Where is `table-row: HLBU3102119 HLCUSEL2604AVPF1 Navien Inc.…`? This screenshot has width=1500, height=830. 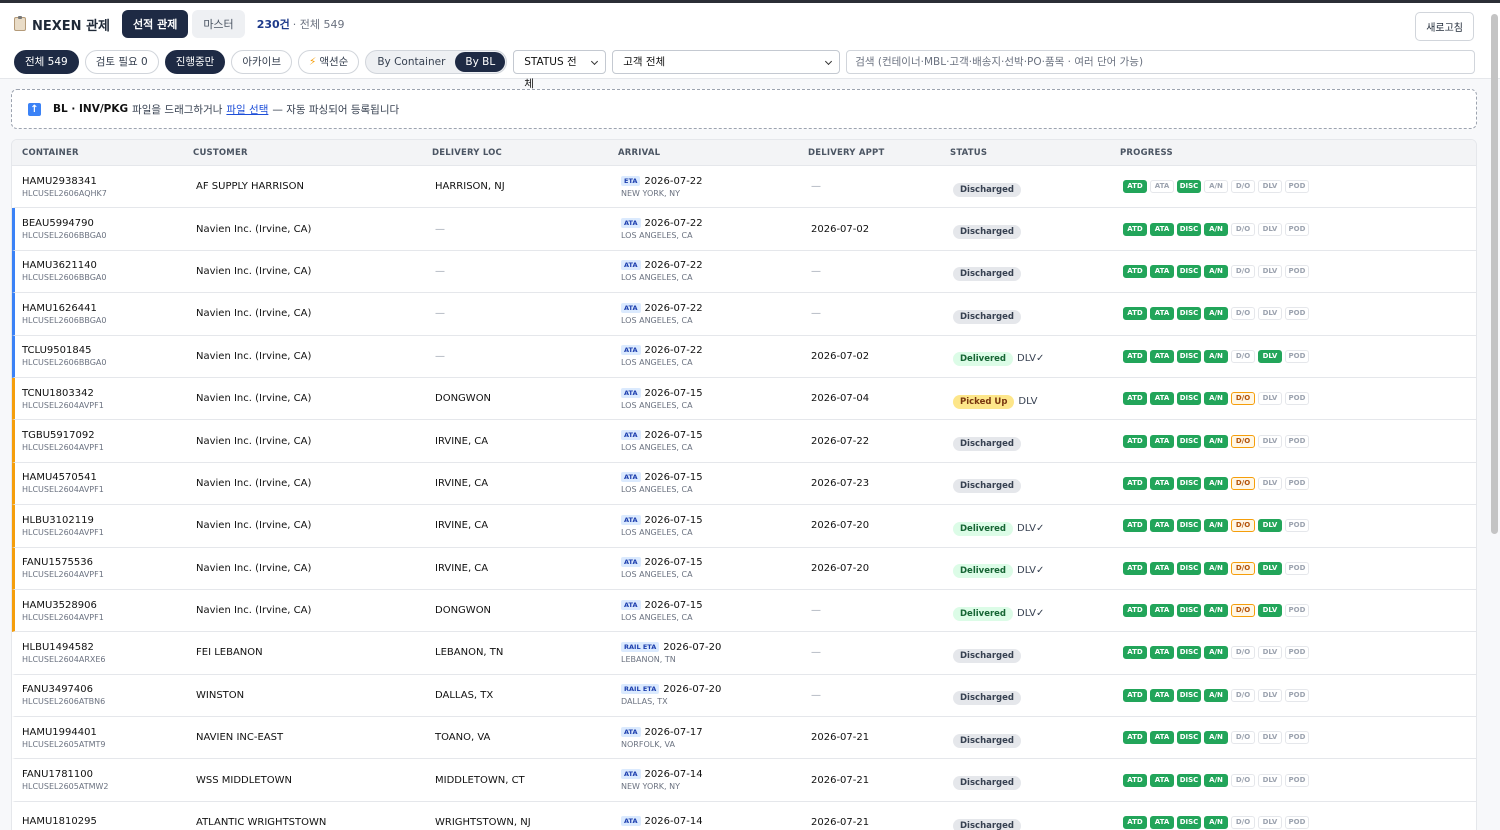
table-row: HLBU3102119 HLCUSEL2604AVPF1 Navien Inc.… is located at coordinates (744, 526).